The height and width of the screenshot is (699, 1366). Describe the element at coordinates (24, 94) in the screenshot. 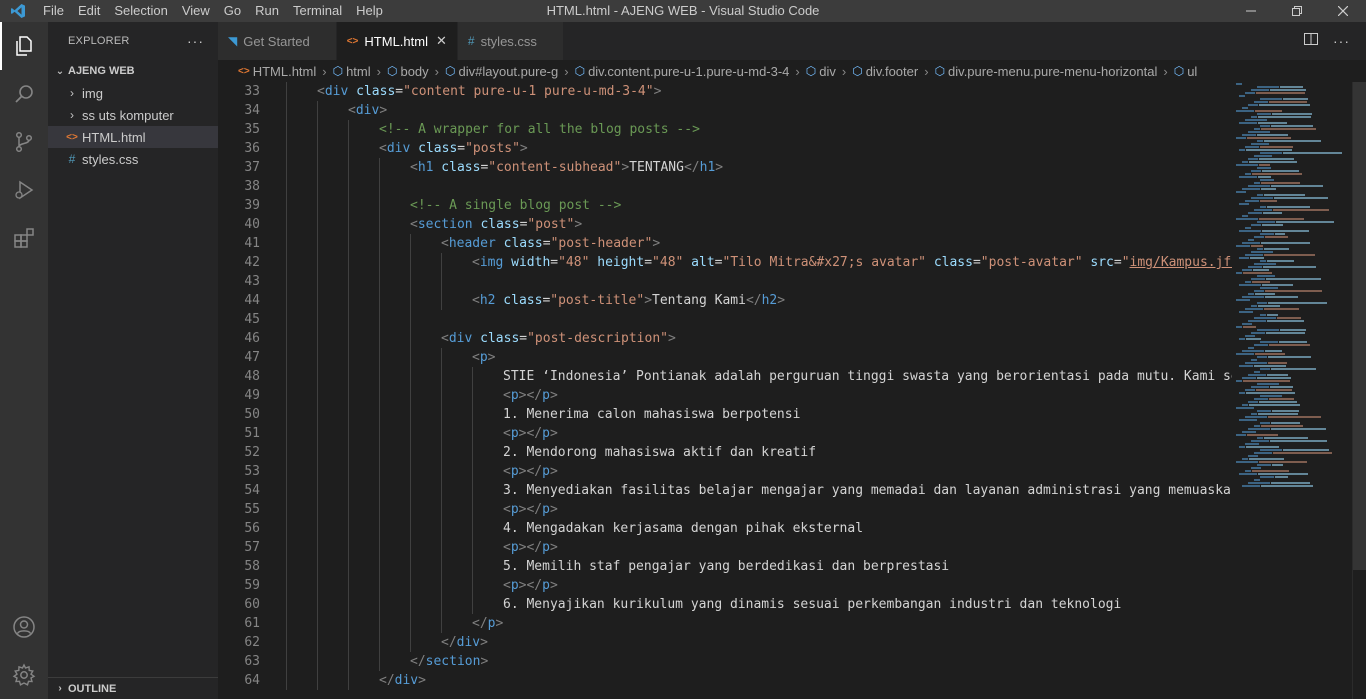

I see `search-icon` at that location.